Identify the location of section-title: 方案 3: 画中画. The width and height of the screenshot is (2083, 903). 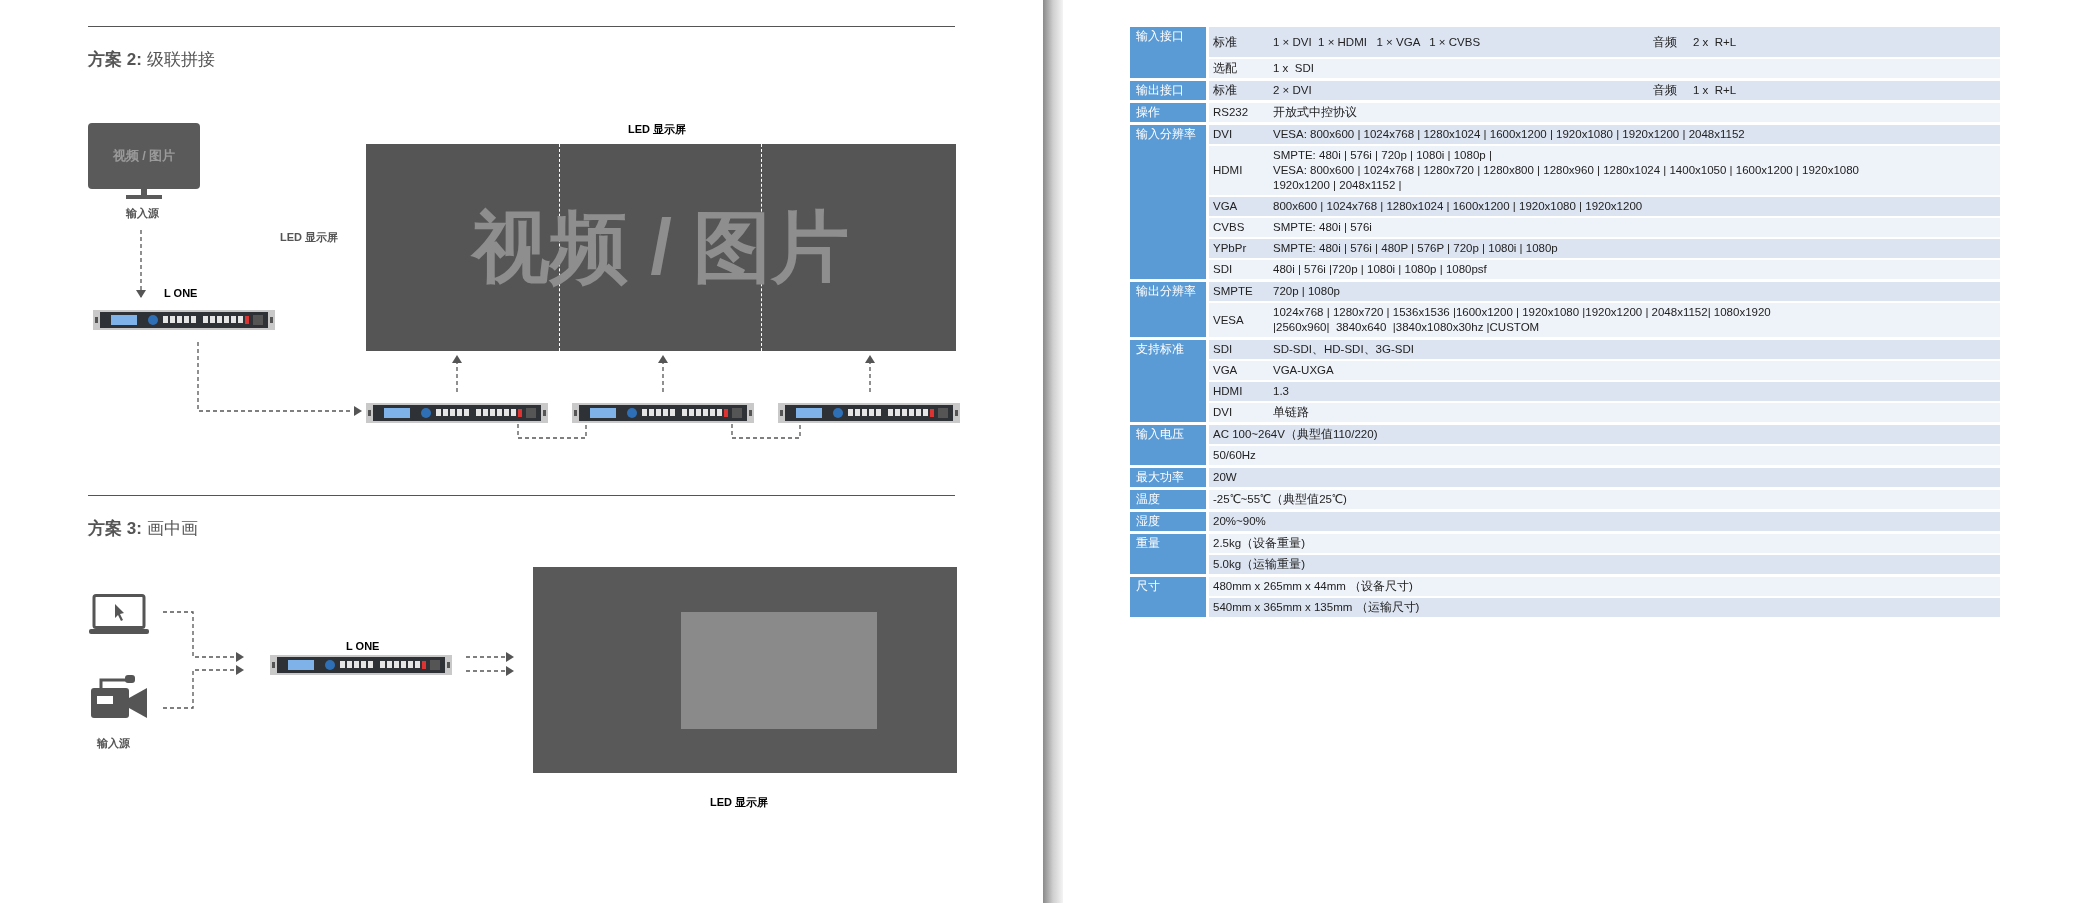
(143, 528).